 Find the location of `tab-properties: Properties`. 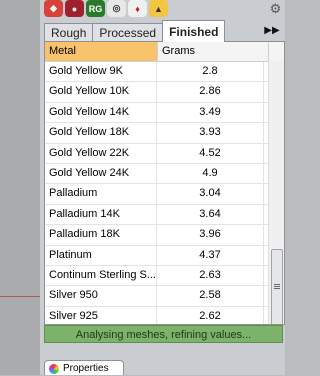

tab-properties: Properties is located at coordinates (84, 367).